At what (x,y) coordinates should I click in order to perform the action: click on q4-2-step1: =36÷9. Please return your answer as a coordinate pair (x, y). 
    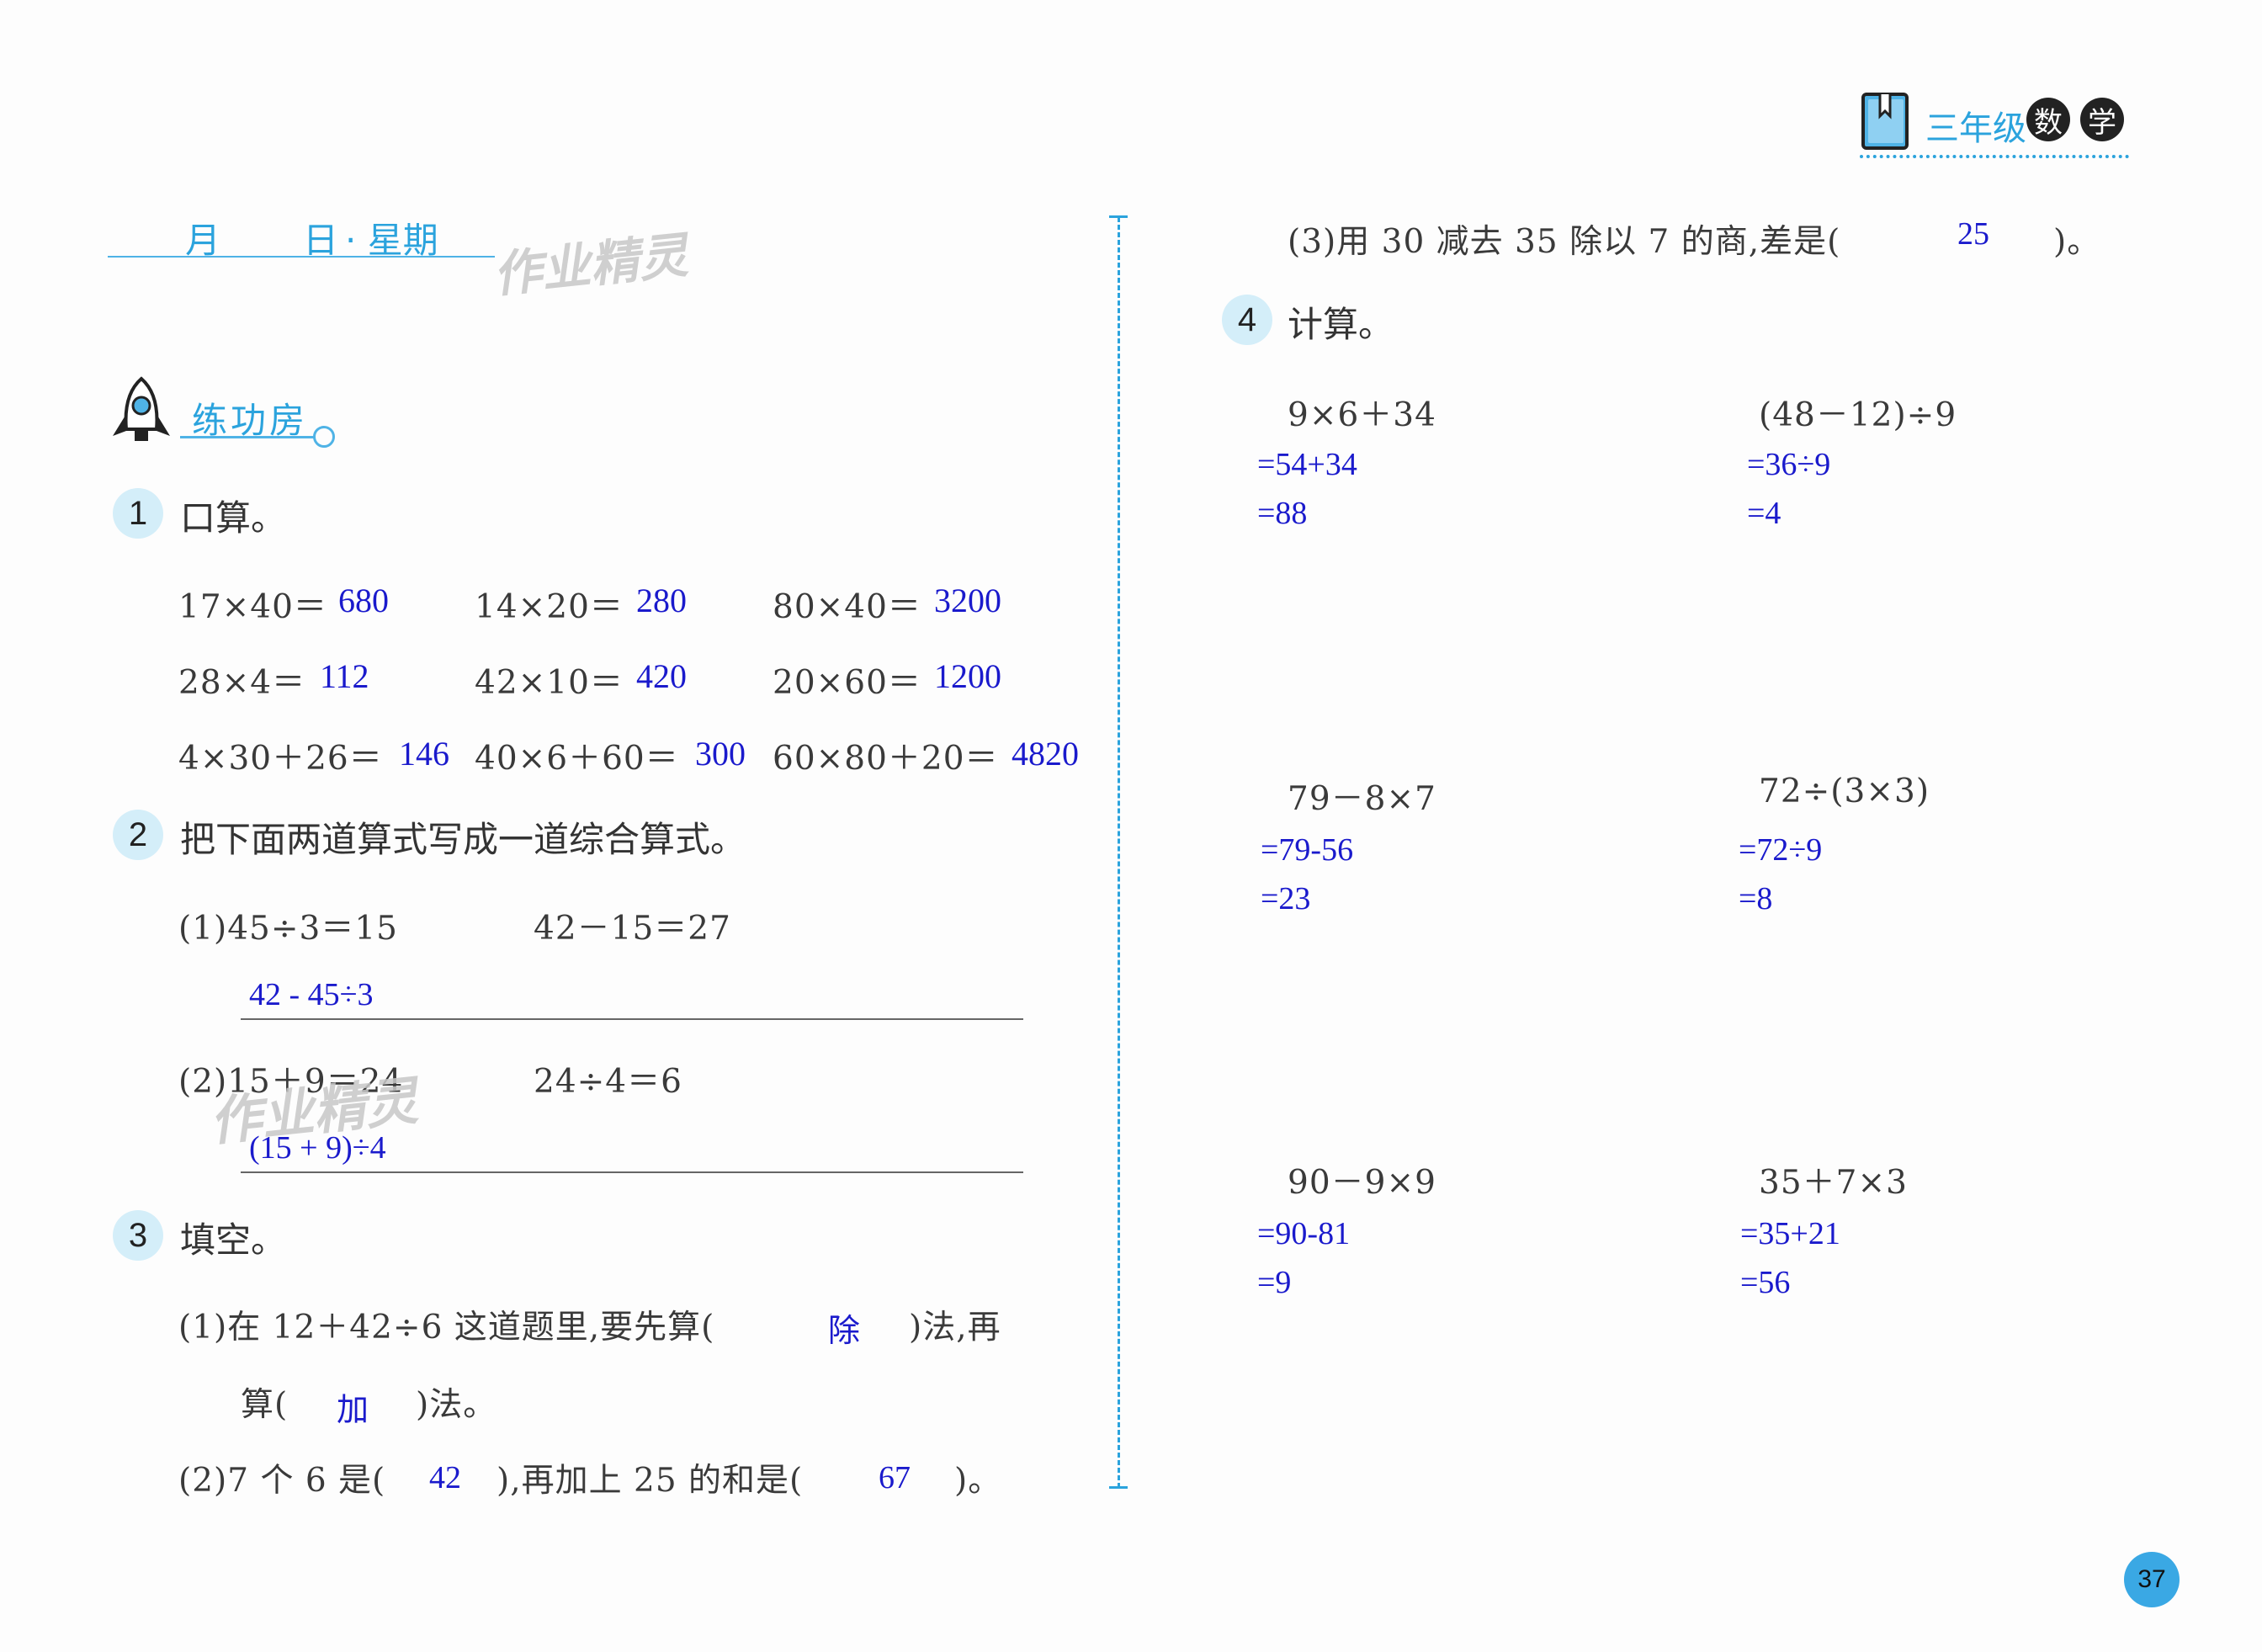
    Looking at the image, I should click on (1789, 464).